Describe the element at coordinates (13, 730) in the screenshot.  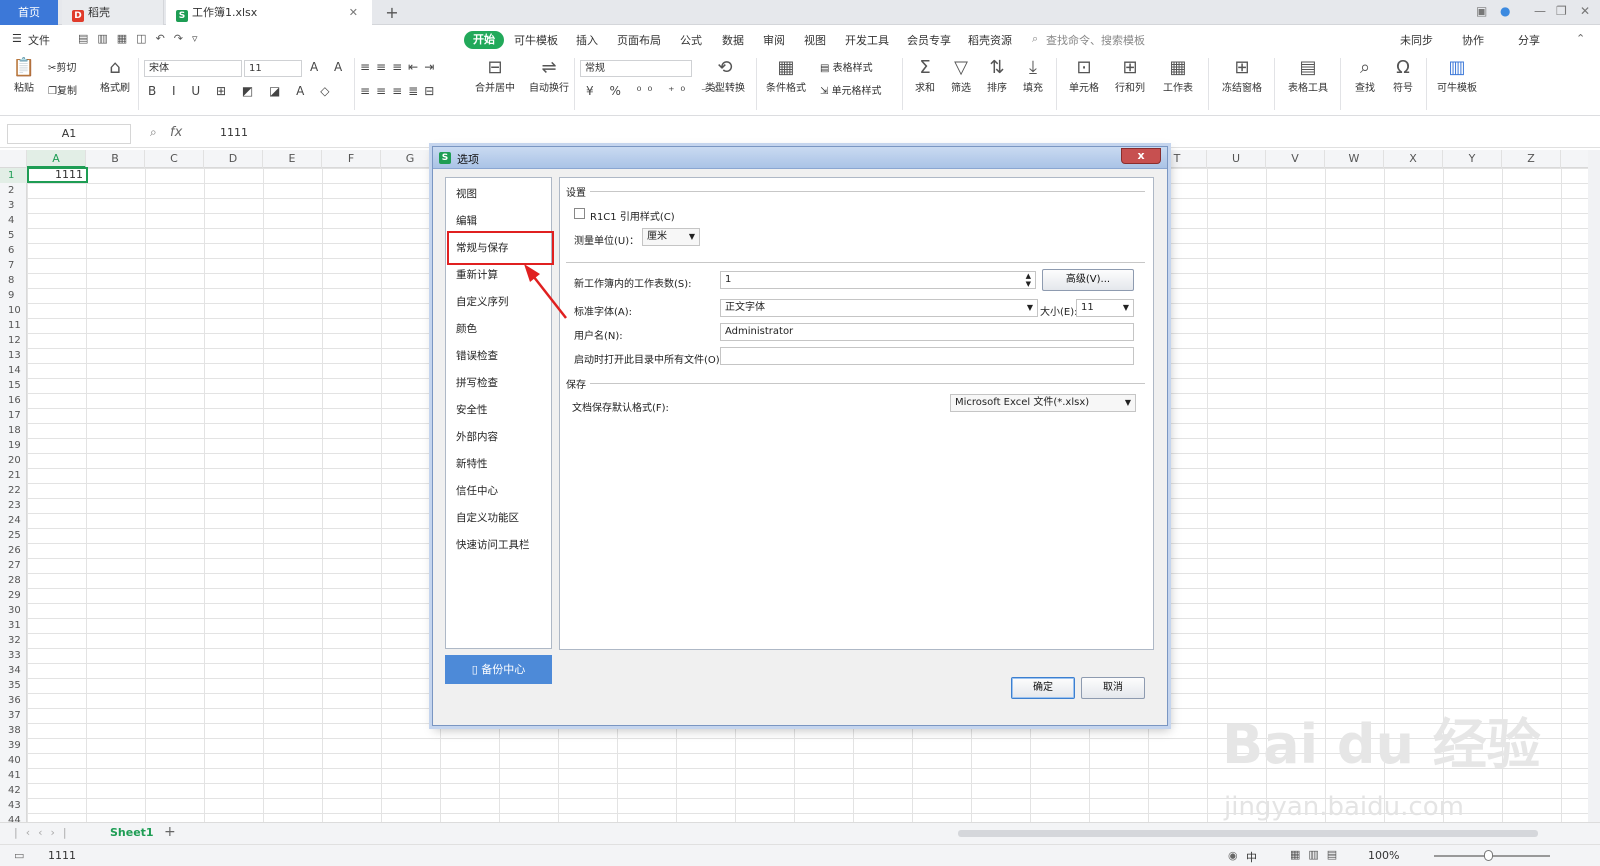
I see `row-header: 38` at that location.